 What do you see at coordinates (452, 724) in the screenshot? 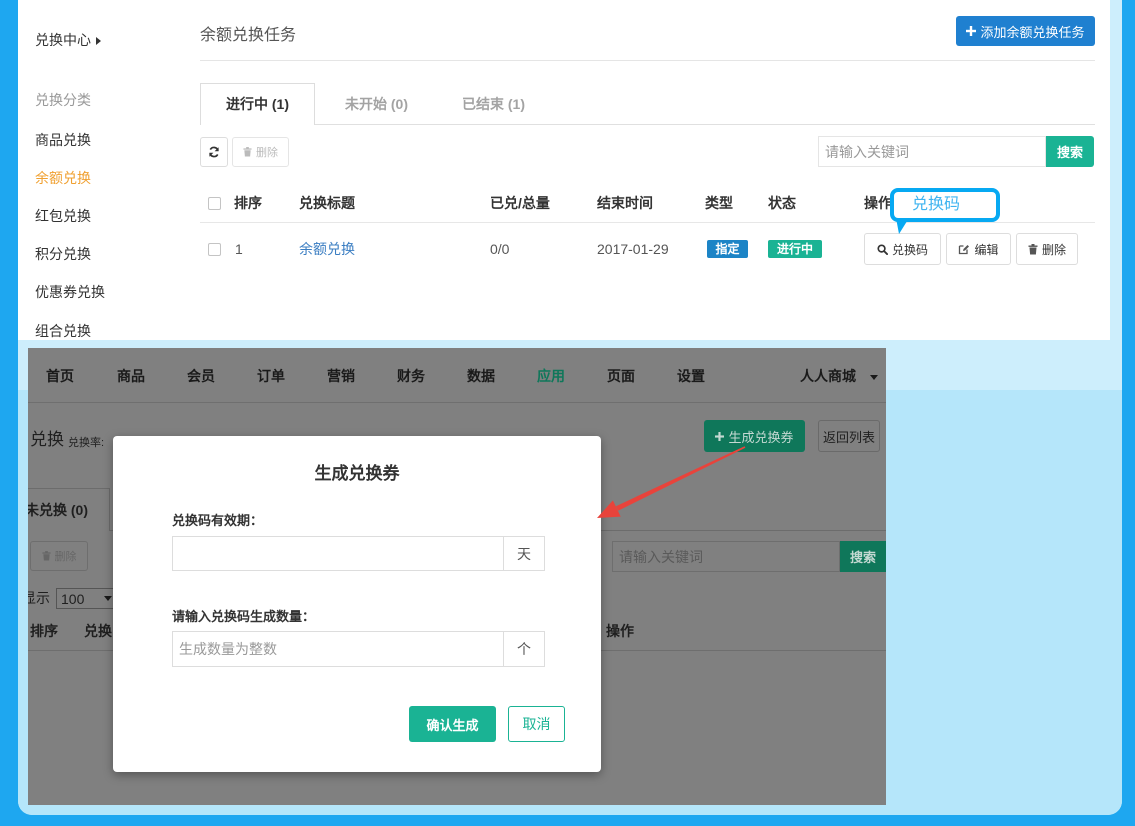
I see `confirm-generate-button: 确认生成` at bounding box center [452, 724].